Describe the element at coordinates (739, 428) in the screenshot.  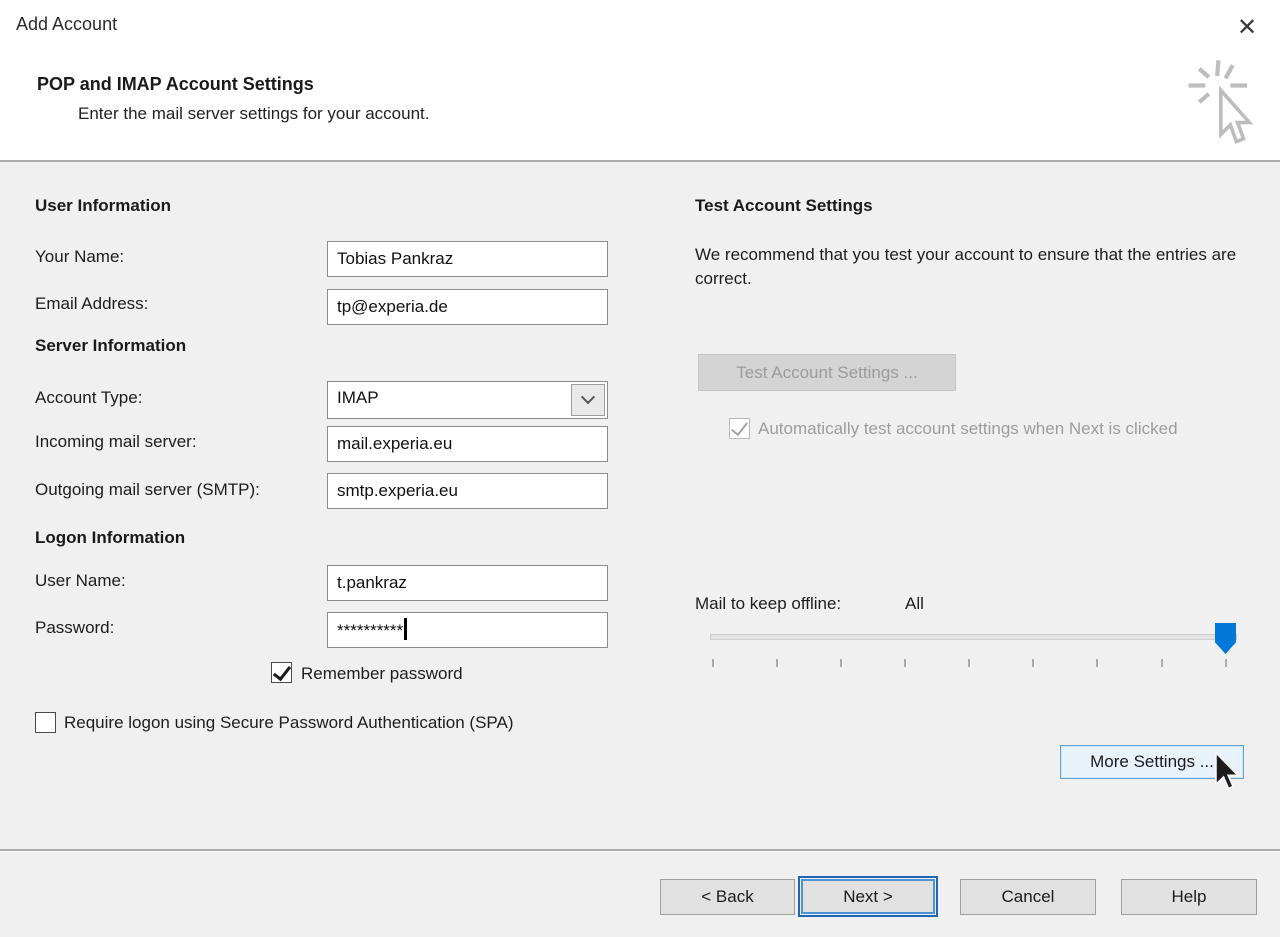
I see `auto-test-checkbox` at that location.